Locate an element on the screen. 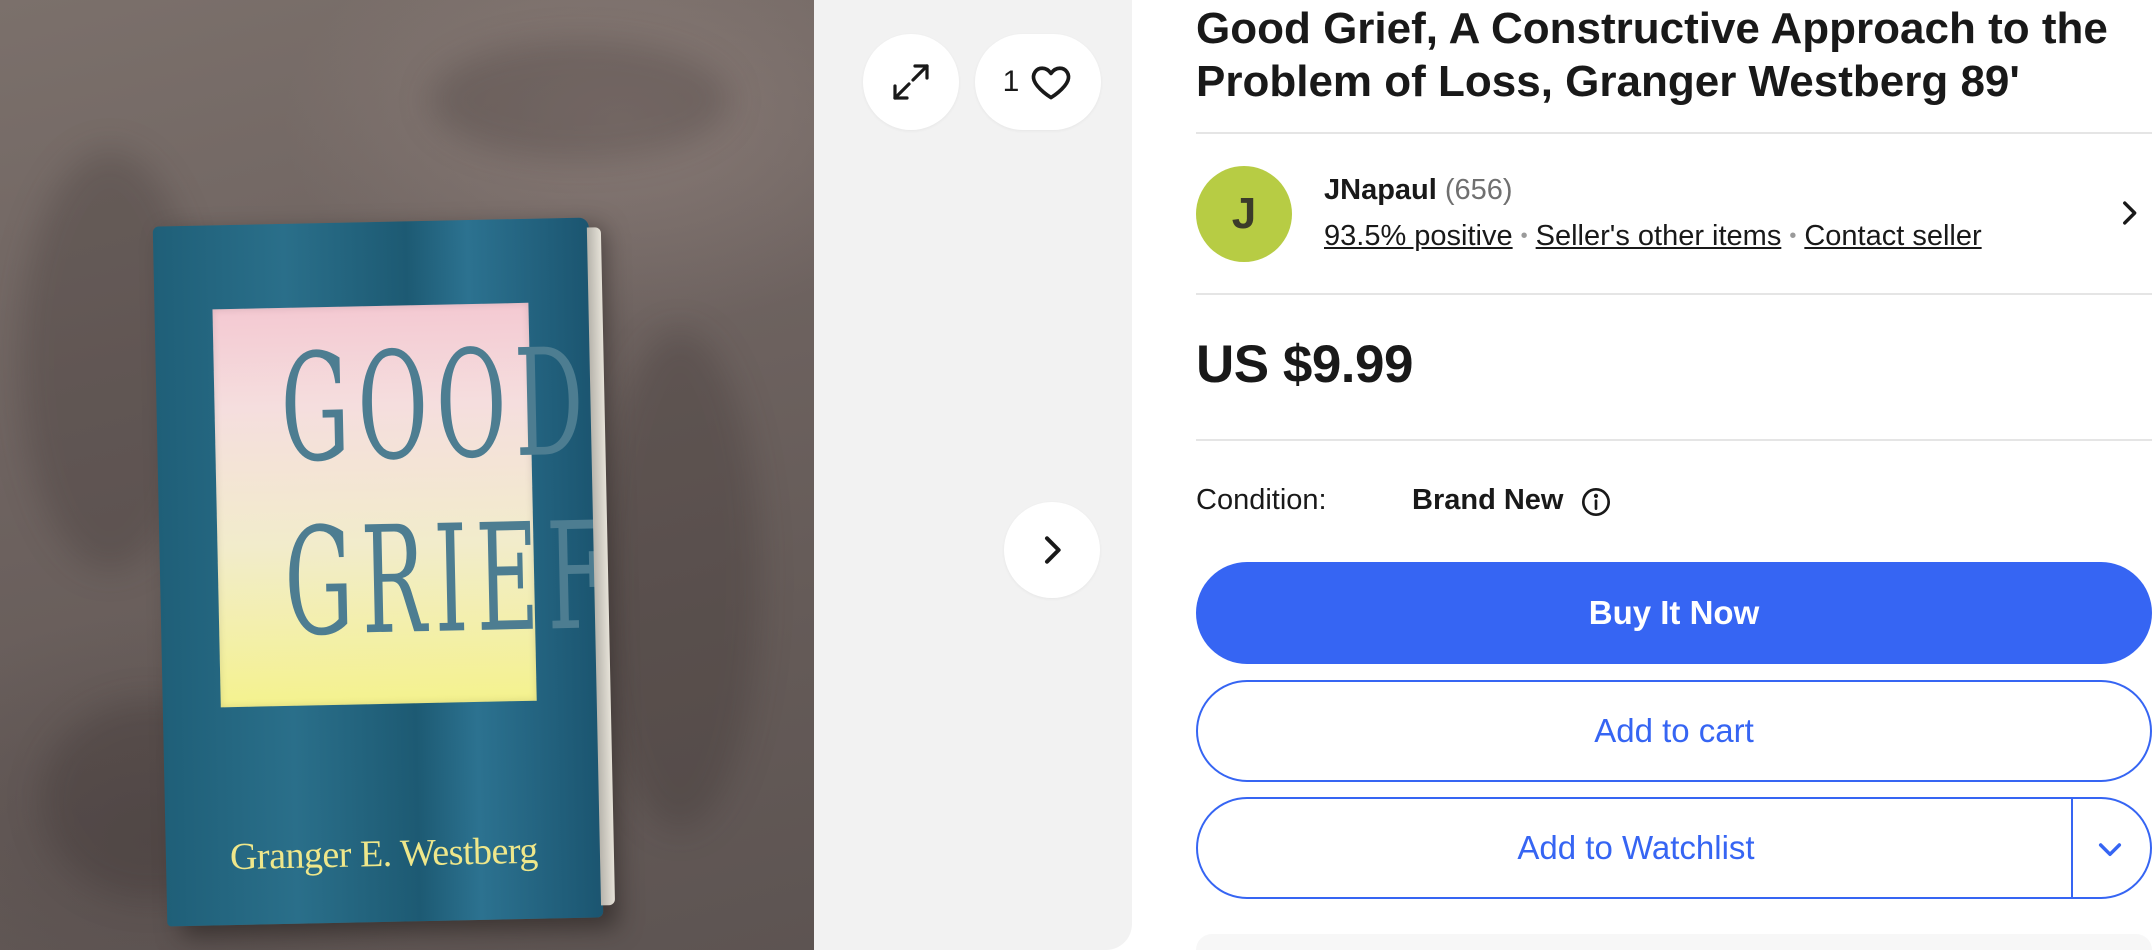 This screenshot has height=950, width=2152. expand-button is located at coordinates (911, 82).